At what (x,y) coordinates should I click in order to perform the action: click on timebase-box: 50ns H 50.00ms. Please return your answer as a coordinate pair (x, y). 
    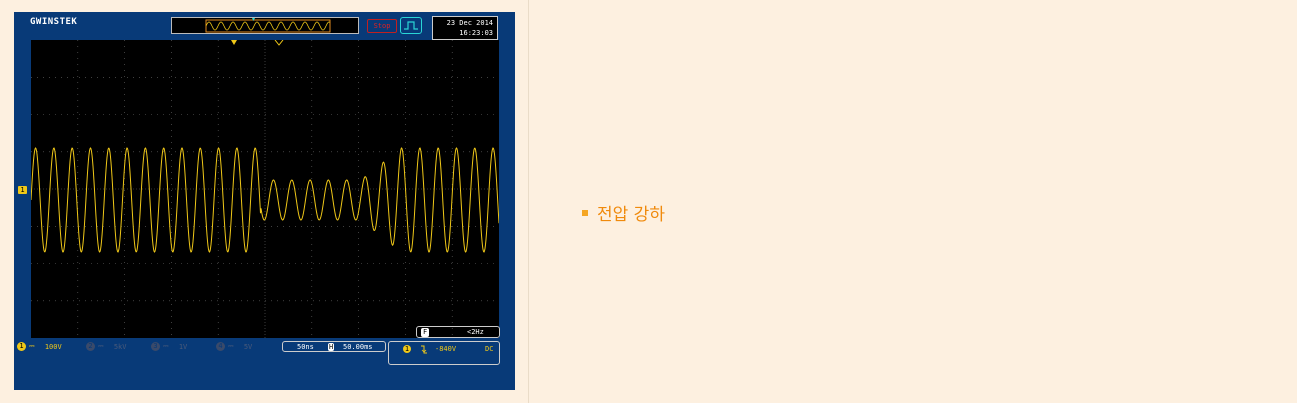
    Looking at the image, I should click on (334, 346).